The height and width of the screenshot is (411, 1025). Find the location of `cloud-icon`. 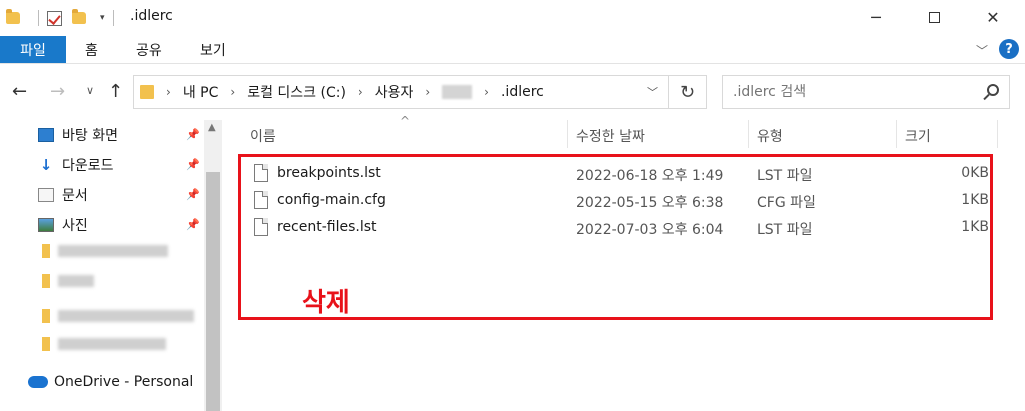

cloud-icon is located at coordinates (38, 382).